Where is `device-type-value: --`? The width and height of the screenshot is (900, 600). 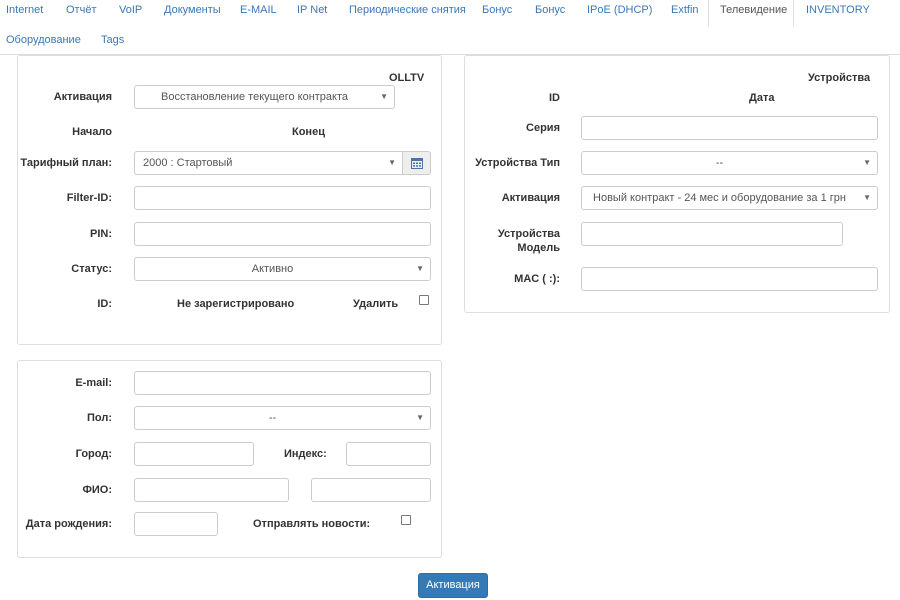
device-type-value: -- is located at coordinates (719, 163).